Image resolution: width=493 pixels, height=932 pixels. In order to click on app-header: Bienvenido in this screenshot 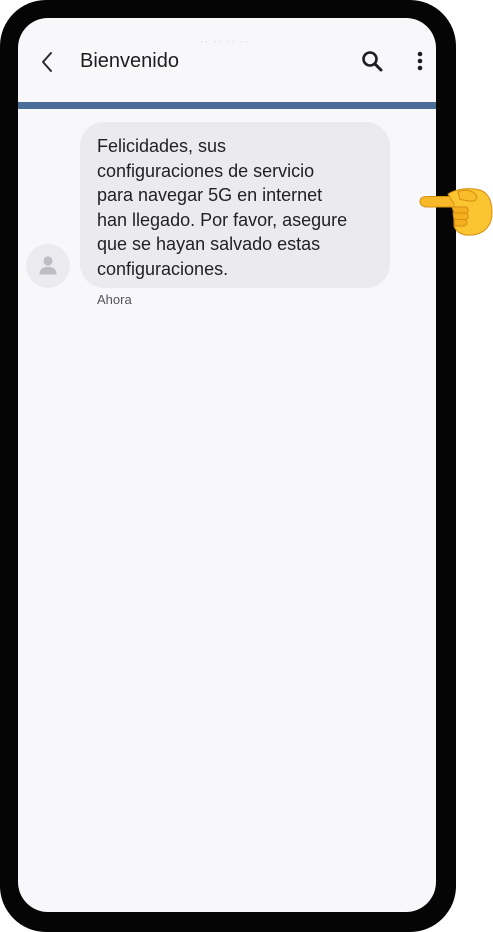, I will do `click(227, 62)`.